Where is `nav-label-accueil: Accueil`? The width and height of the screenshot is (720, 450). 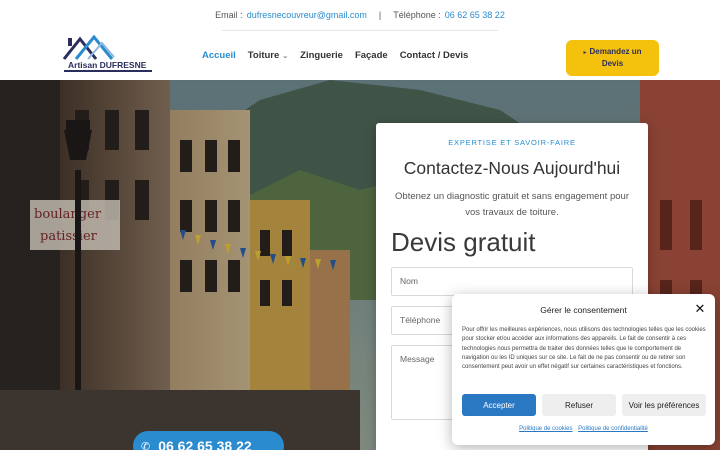 nav-label-accueil: Accueil is located at coordinates (219, 55).